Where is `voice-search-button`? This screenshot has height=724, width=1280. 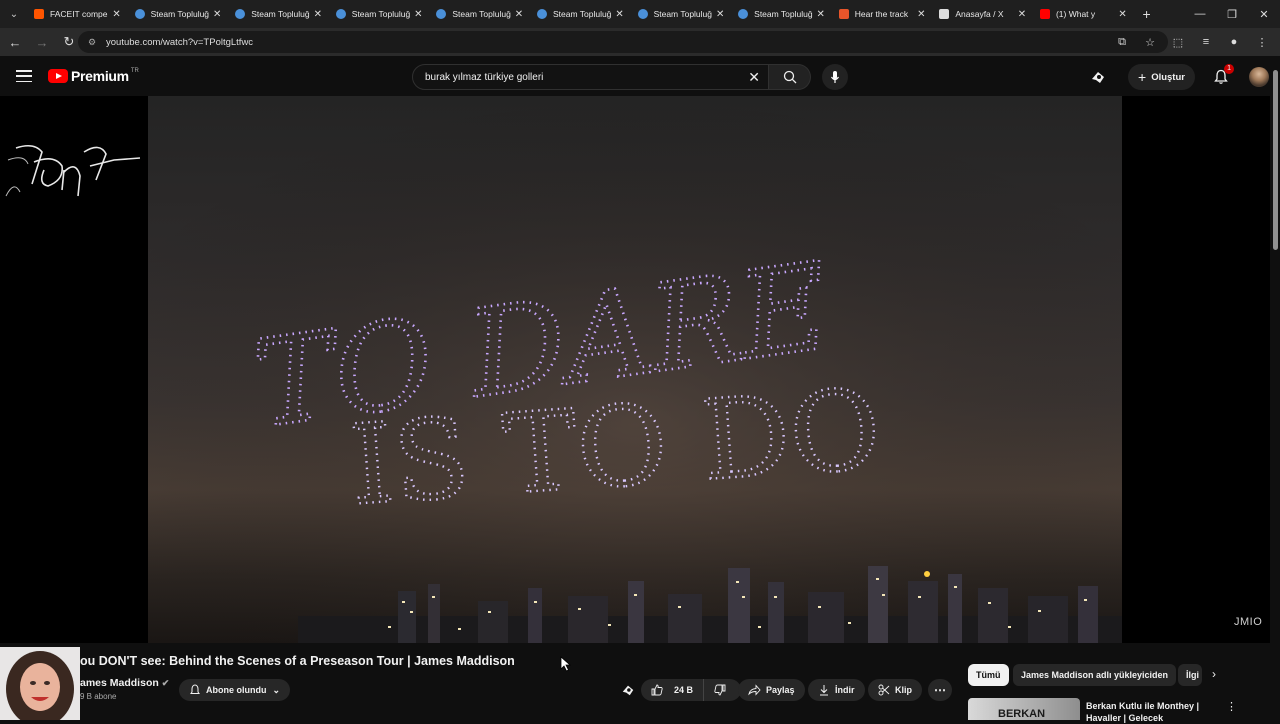
voice-search-button is located at coordinates (835, 77).